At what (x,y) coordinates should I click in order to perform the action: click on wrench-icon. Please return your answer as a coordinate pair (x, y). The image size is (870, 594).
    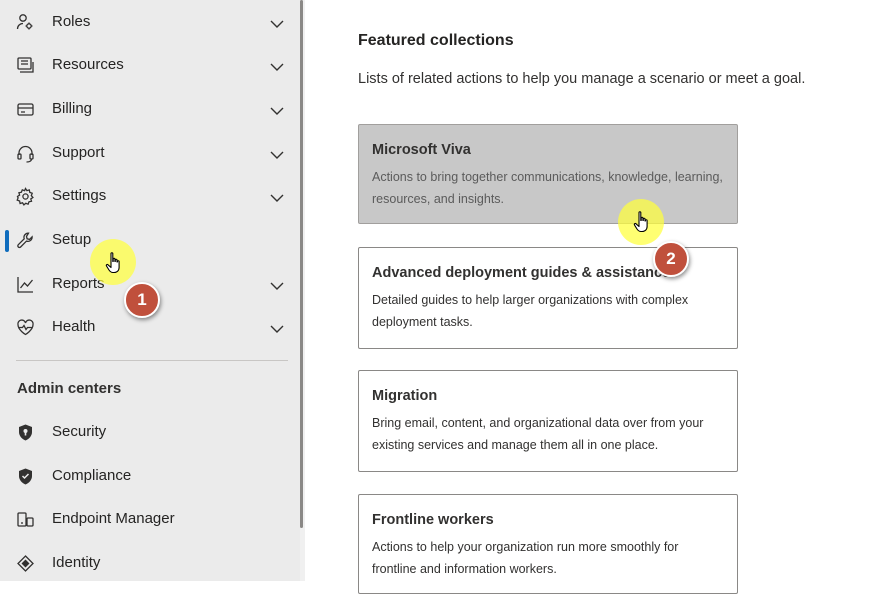
    Looking at the image, I should click on (25, 240).